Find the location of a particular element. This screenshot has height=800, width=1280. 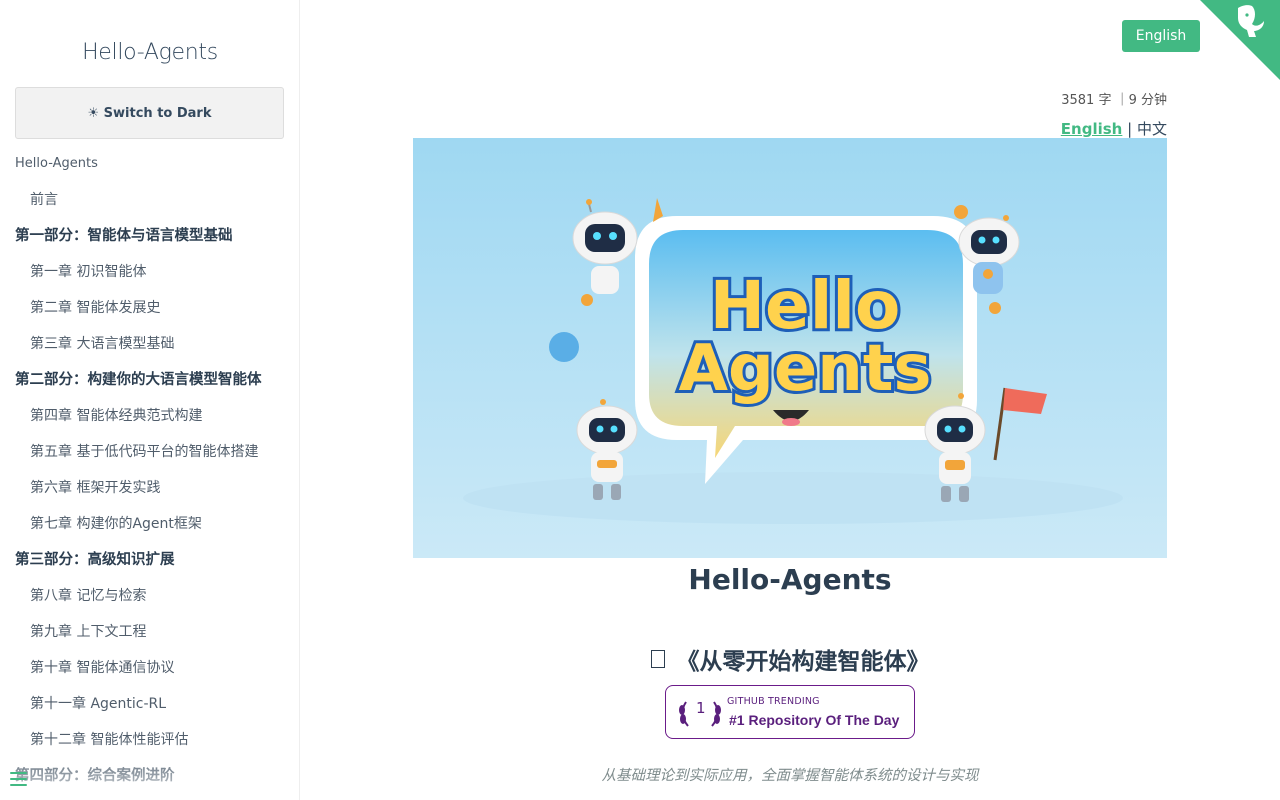

sidebar-item: 第八章 记忆与检索 is located at coordinates (155, 596).